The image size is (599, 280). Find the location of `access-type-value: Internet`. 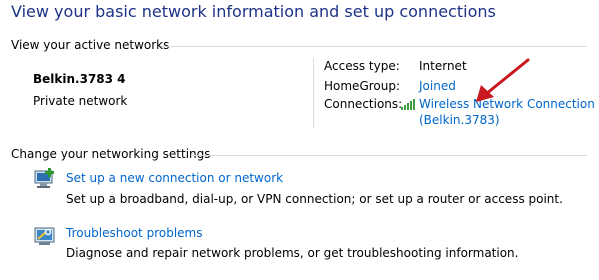

access-type-value: Internet is located at coordinates (443, 66).